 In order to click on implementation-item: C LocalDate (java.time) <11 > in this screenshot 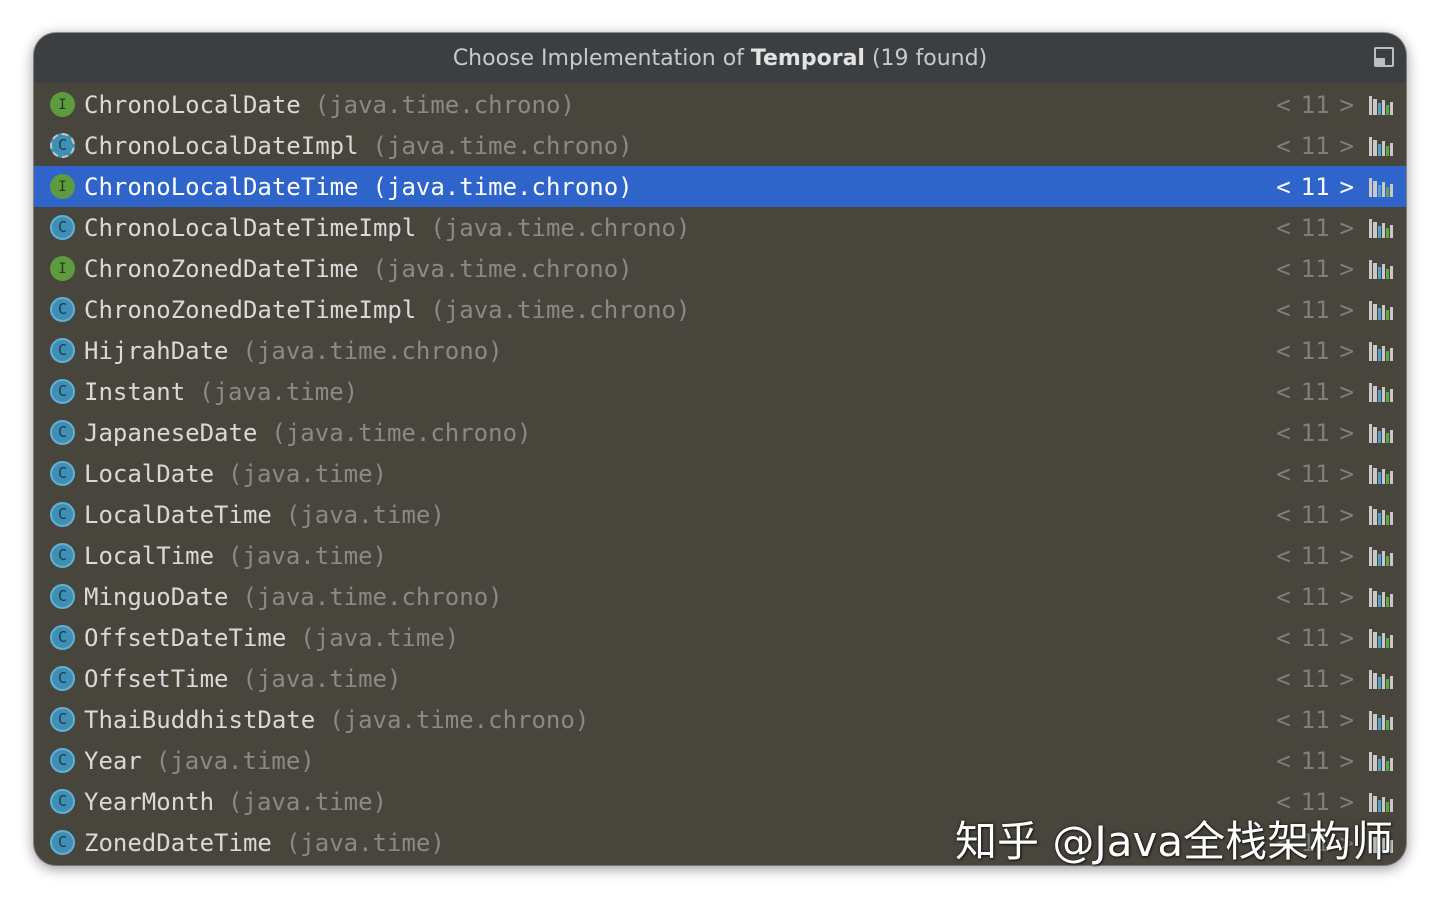, I will do `click(720, 473)`.